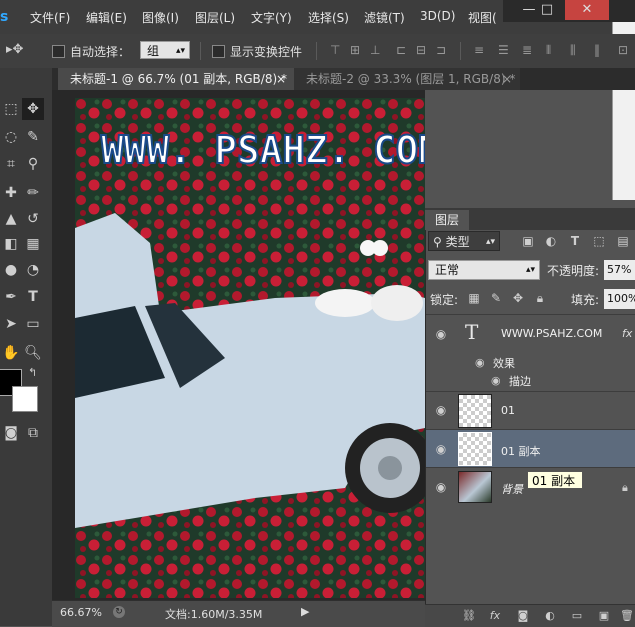 Image resolution: width=635 pixels, height=627 pixels. I want to click on distribute-right-icon: ‖, so click(600, 50).